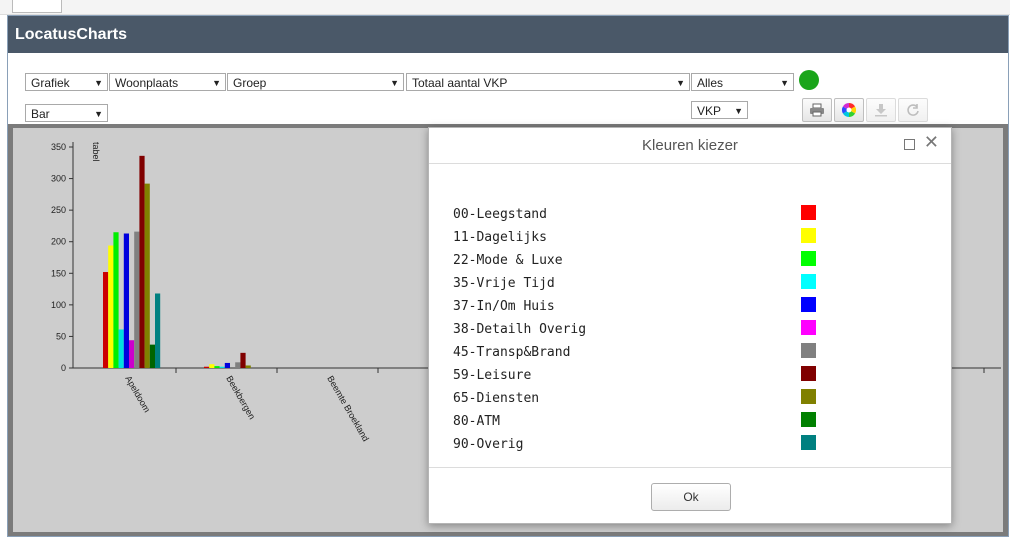  Describe the element at coordinates (488, 444) in the screenshot. I see `color-label: 90-Overig` at that location.